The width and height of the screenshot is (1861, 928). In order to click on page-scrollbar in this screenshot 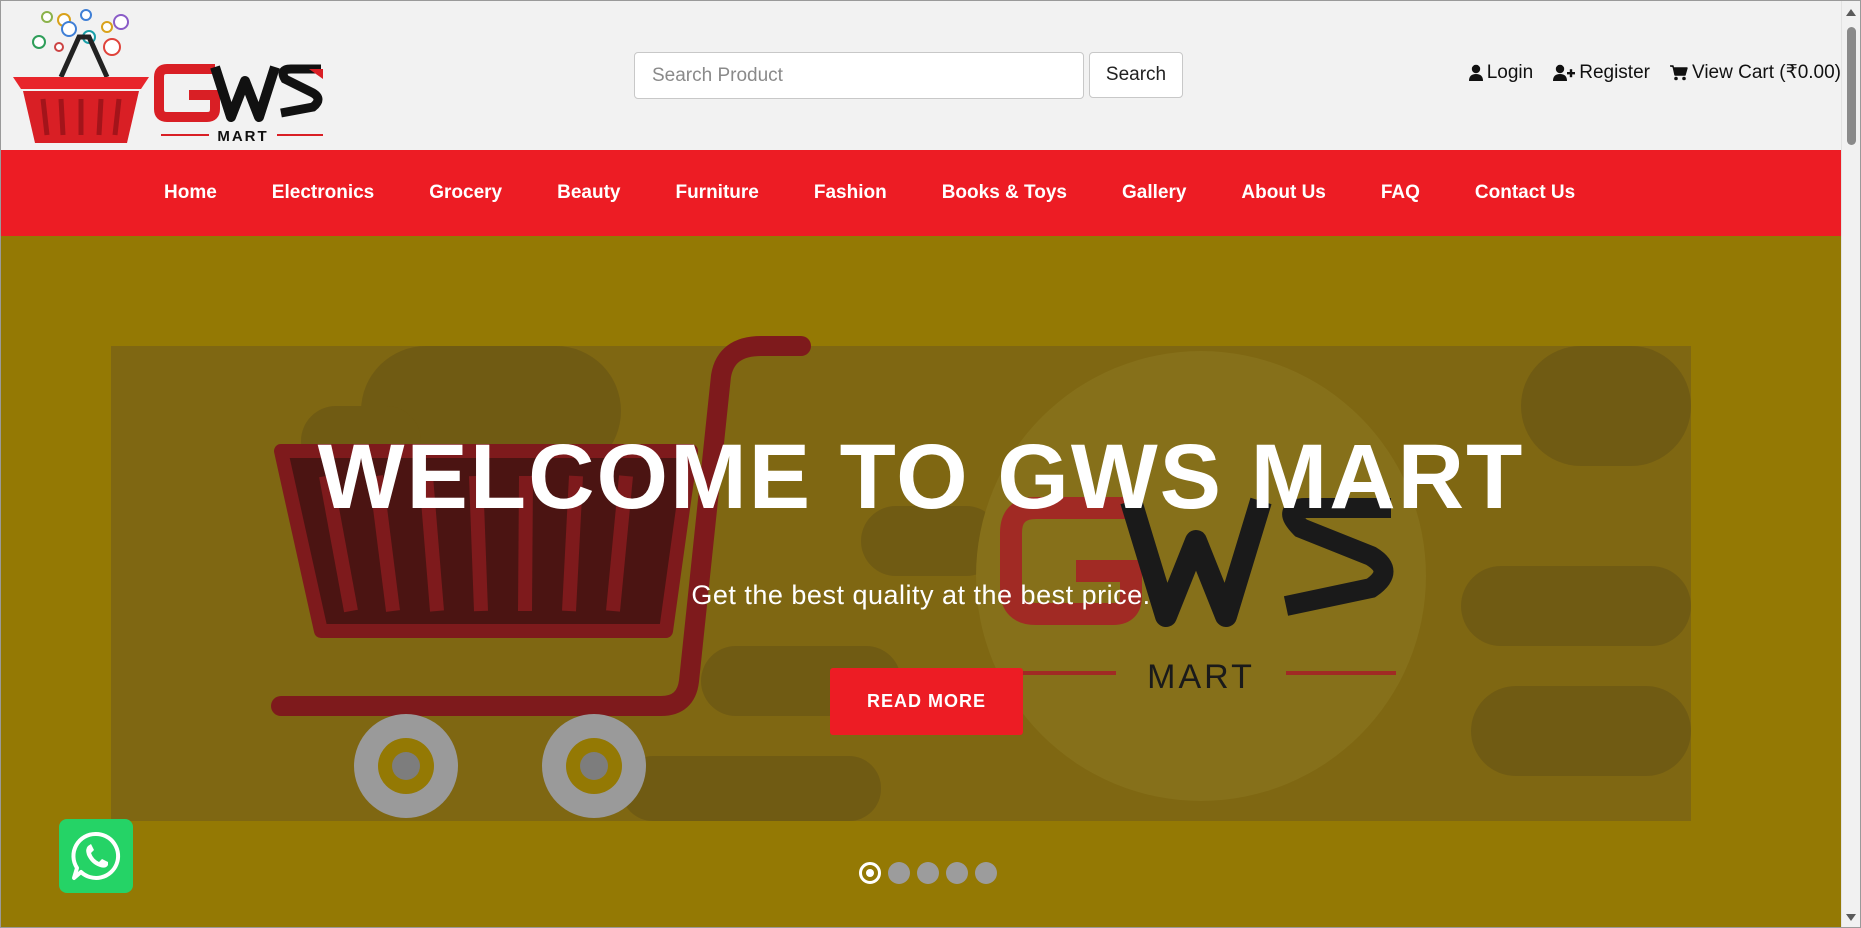, I will do `click(1850, 464)`.